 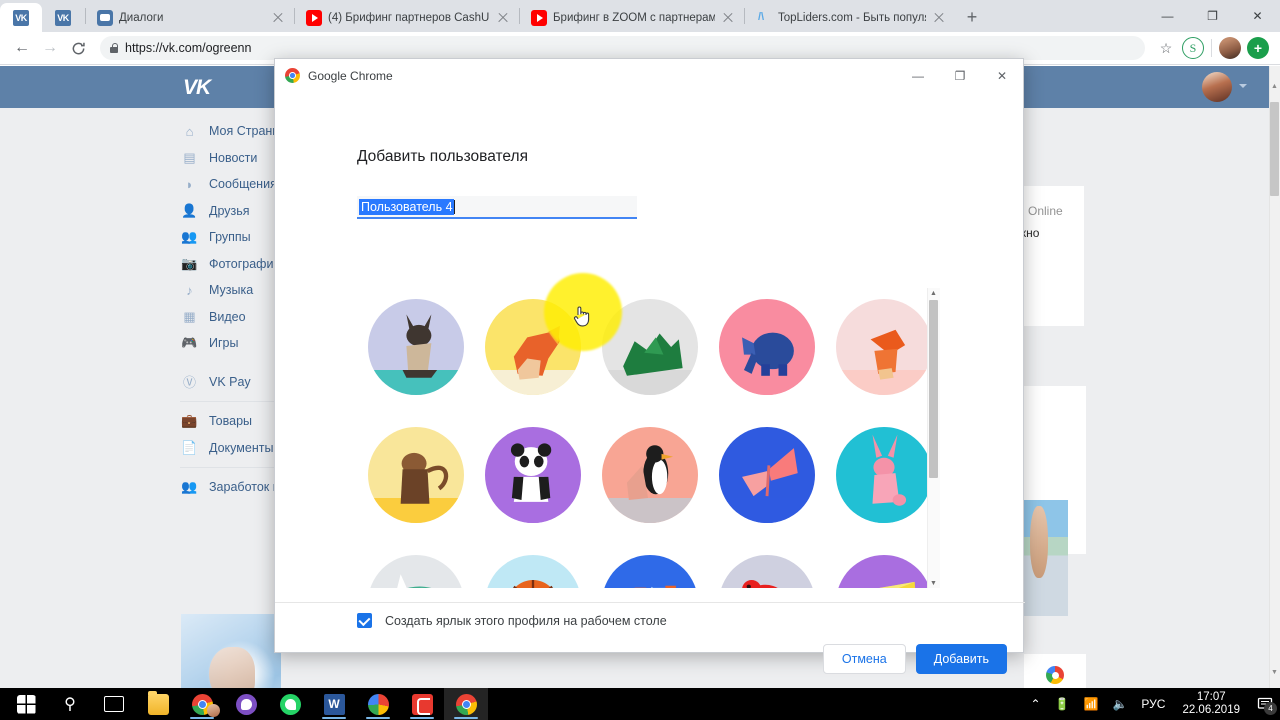 What do you see at coordinates (334, 704) in the screenshot?
I see `word-button: W` at bounding box center [334, 704].